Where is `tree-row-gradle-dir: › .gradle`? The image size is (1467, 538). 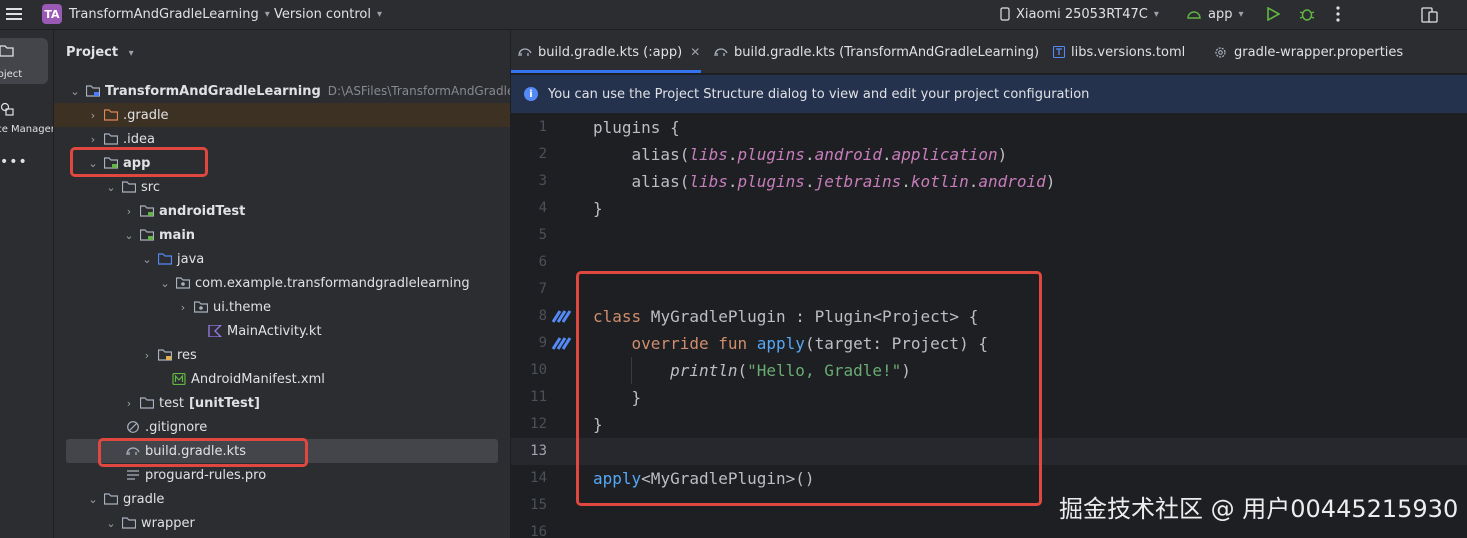
tree-row-gradle-dir: › .gradle is located at coordinates (282, 115).